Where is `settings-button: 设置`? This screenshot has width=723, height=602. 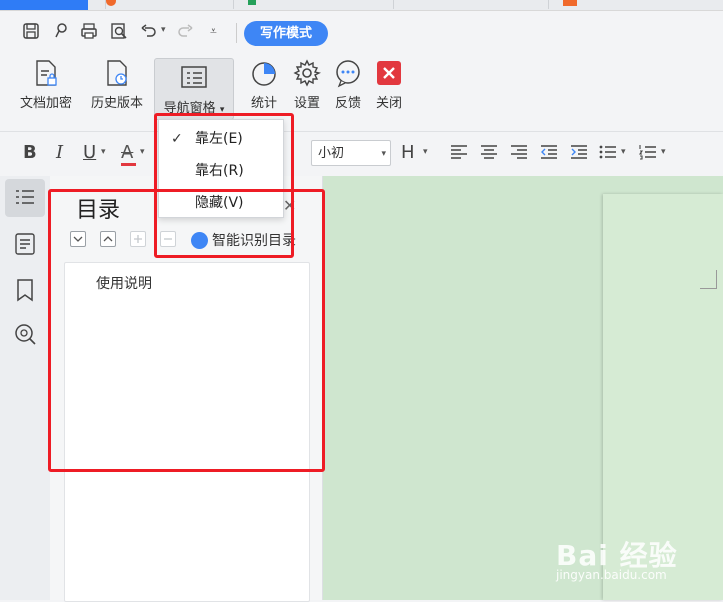
settings-button: 设置 is located at coordinates (307, 84).